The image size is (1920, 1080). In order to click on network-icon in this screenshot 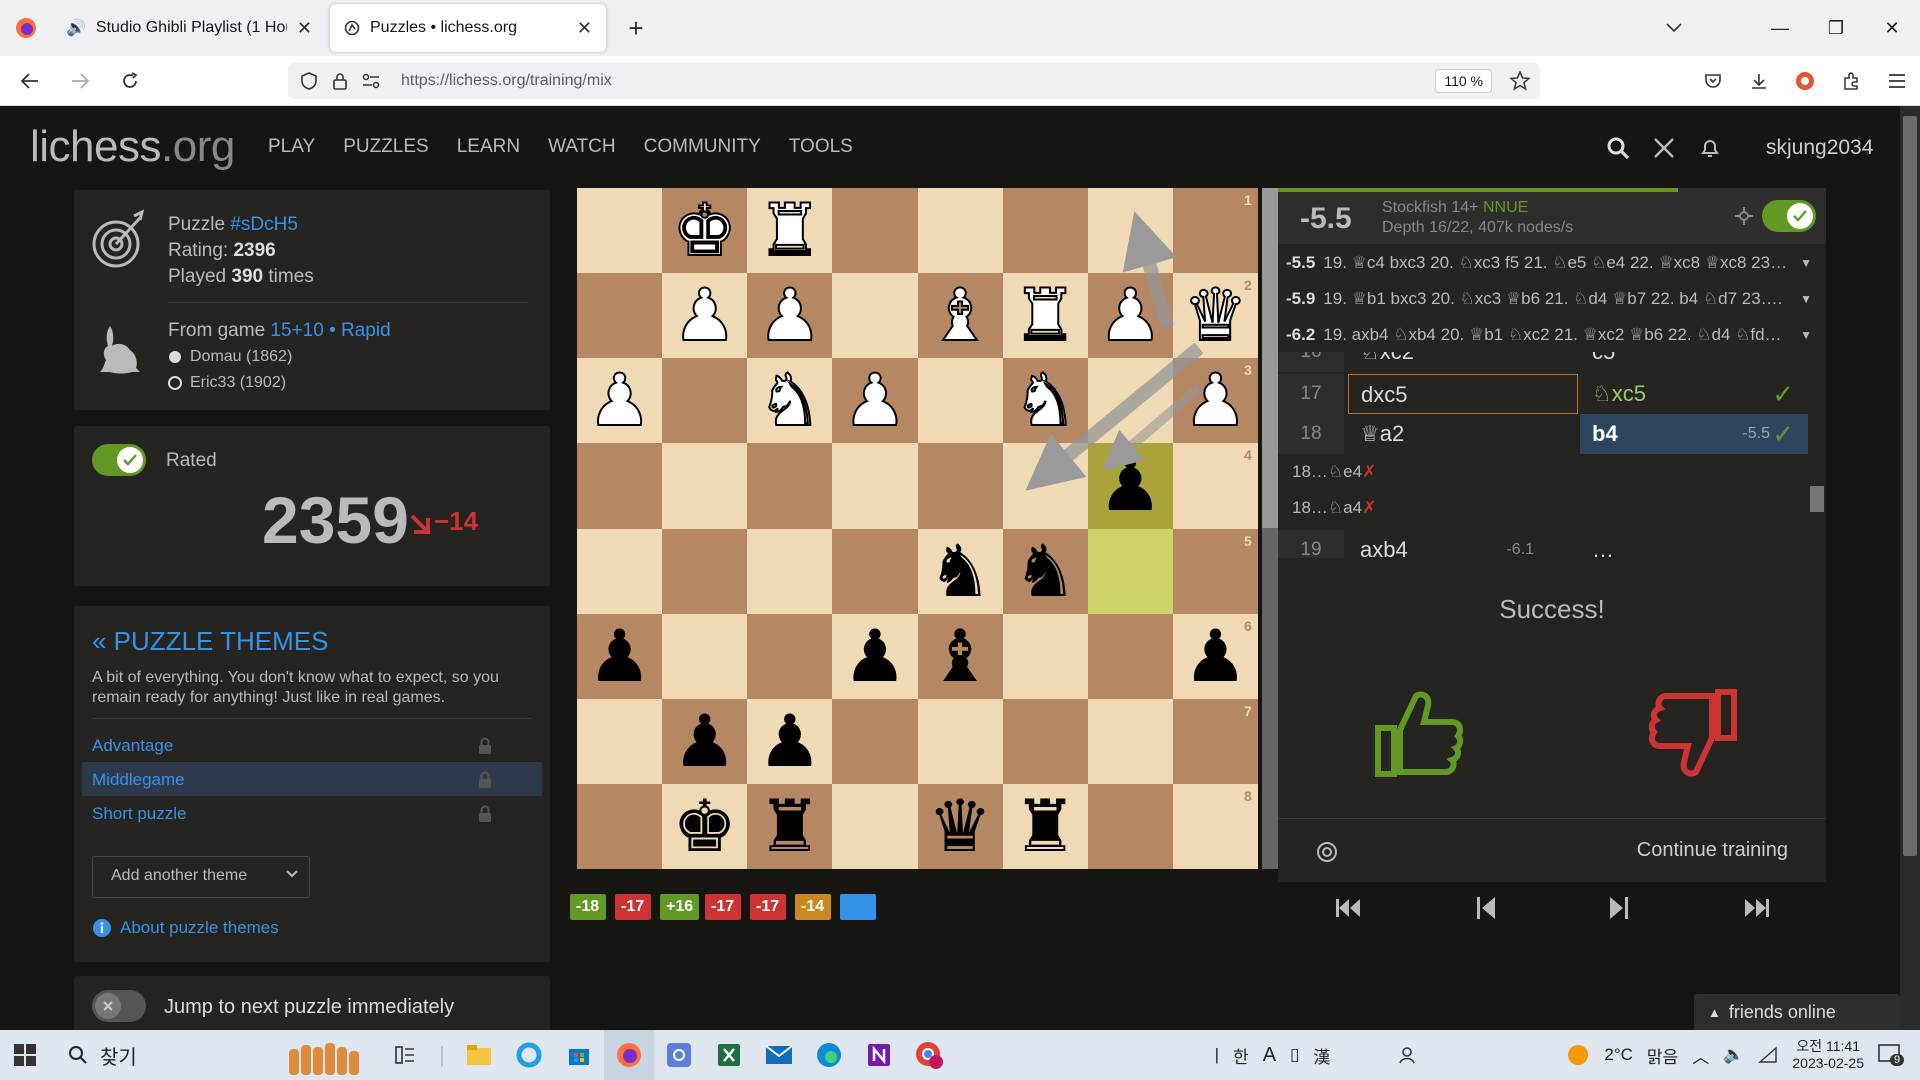, I will do `click(1768, 1055)`.